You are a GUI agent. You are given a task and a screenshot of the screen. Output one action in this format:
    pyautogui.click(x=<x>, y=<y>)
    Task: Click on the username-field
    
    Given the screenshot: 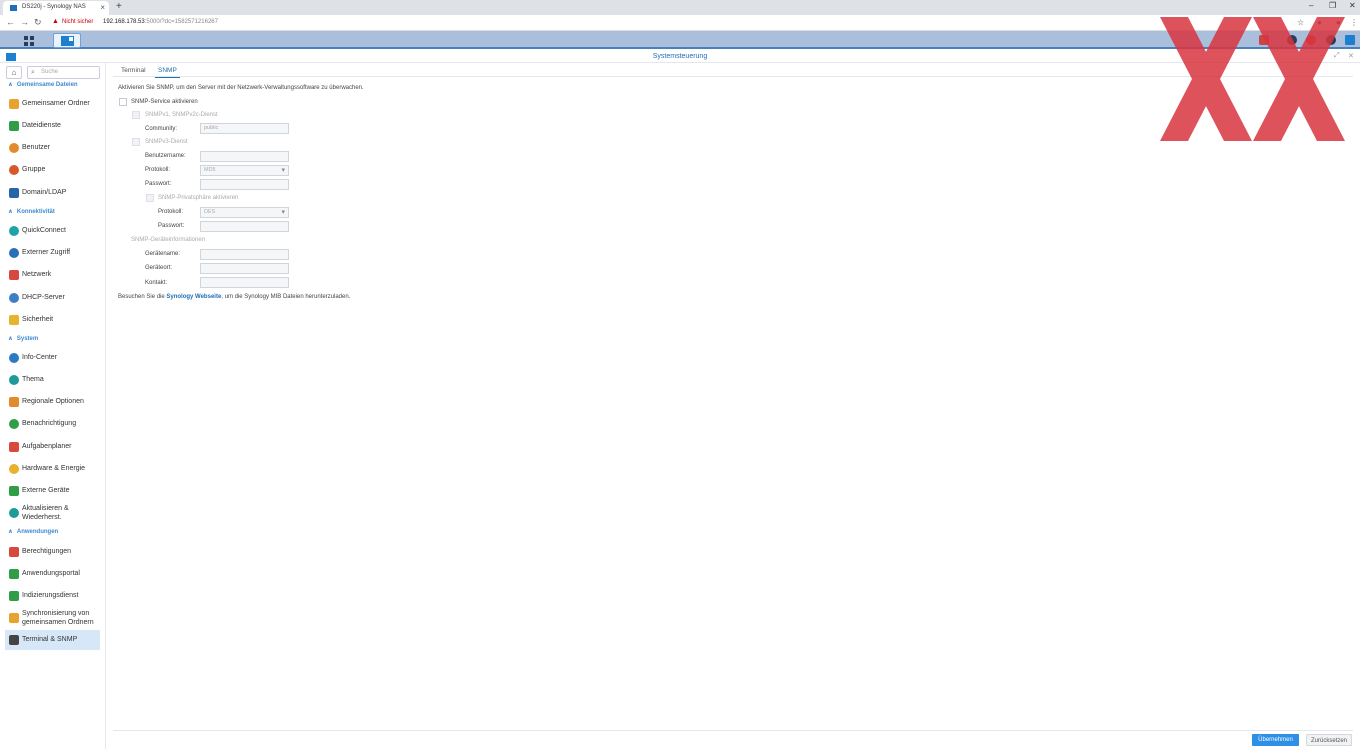 What is the action you would take?
    pyautogui.click(x=244, y=156)
    